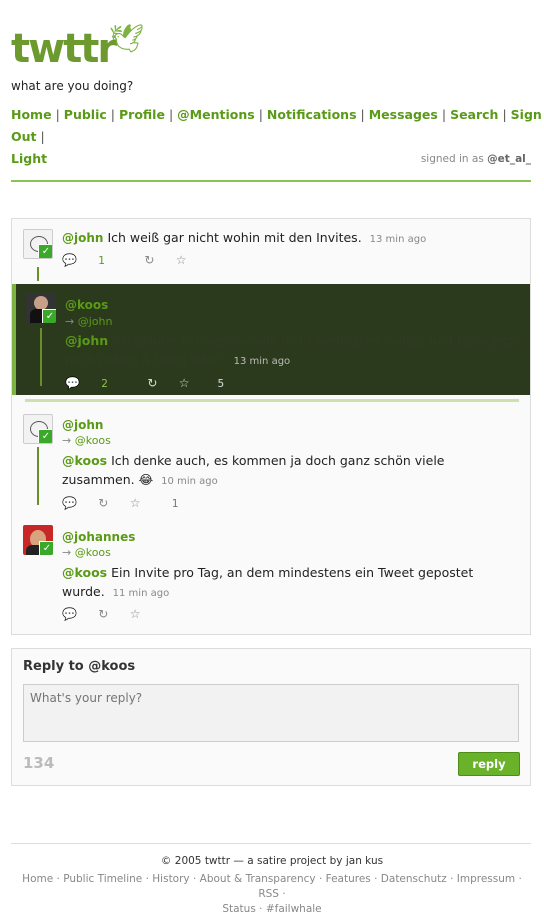 The height and width of the screenshot is (917, 544). I want to click on in-reply-to: → @john, so click(88, 321).